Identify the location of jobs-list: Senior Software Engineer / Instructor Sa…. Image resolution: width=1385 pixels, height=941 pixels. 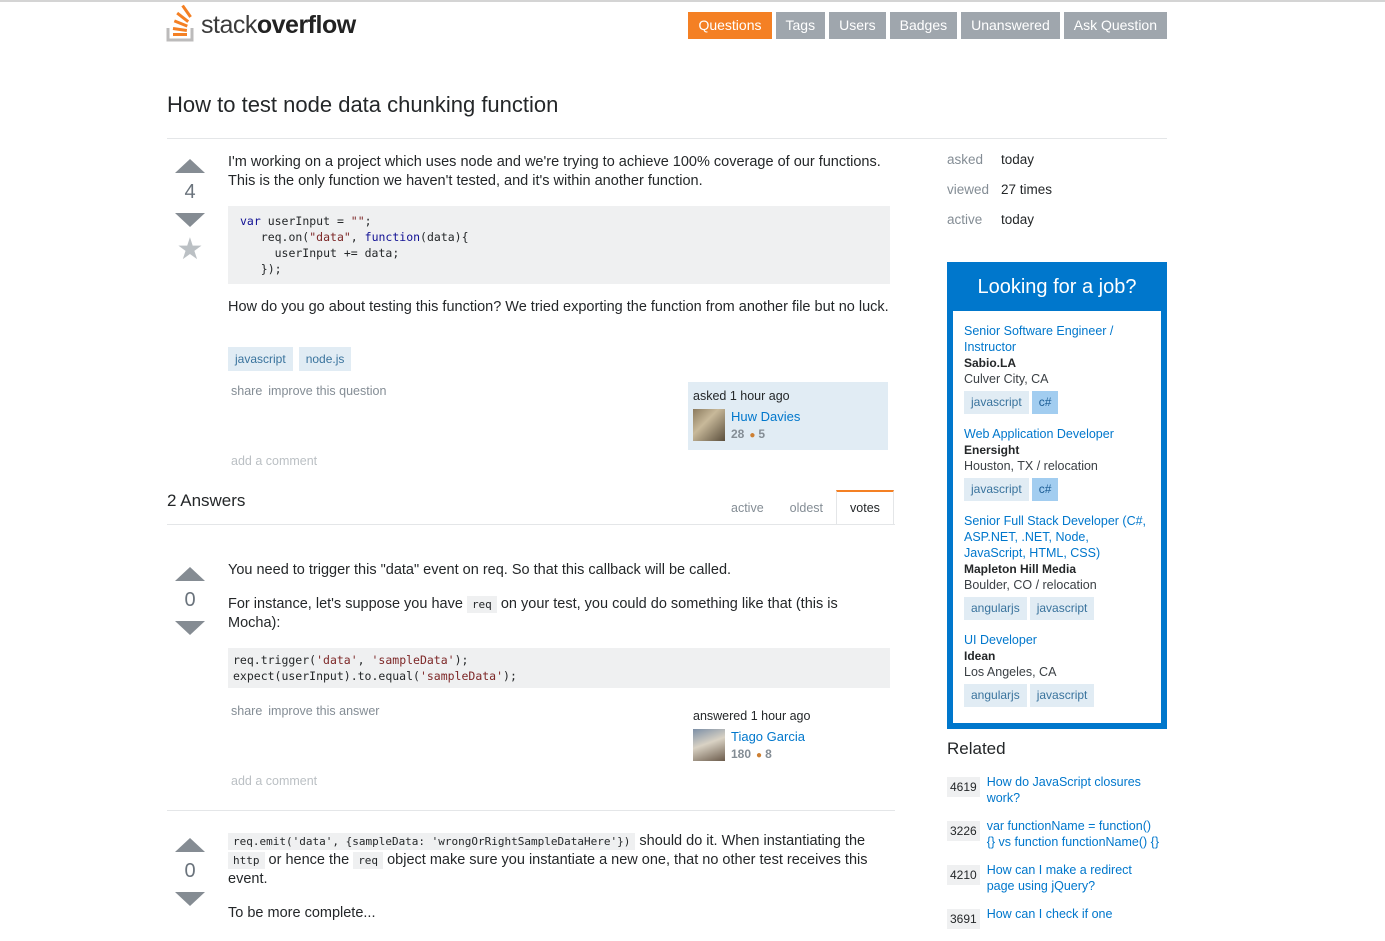
(1057, 517).